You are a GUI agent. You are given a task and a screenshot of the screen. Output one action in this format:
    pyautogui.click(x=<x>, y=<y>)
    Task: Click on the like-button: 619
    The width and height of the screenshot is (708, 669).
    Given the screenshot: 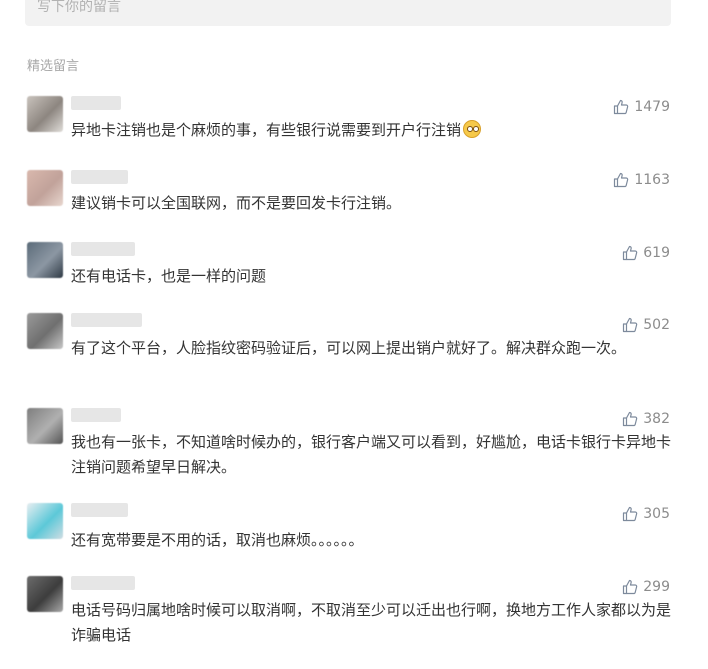 What is the action you would take?
    pyautogui.click(x=646, y=253)
    